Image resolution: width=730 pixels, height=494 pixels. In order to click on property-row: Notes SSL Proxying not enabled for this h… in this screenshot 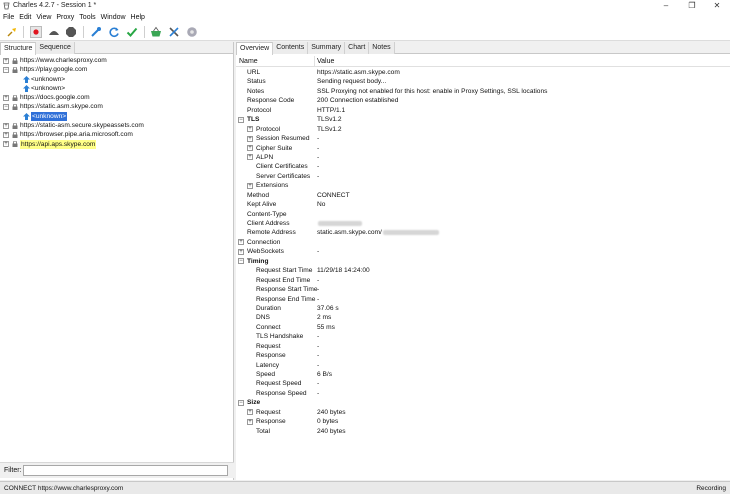, I will do `click(483, 91)`.